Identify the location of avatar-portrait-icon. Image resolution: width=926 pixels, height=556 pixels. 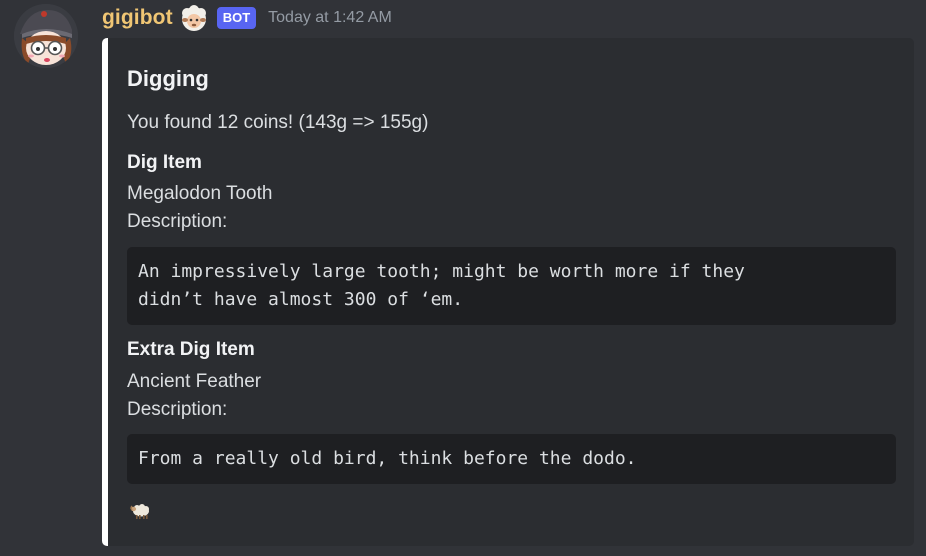
(46, 36).